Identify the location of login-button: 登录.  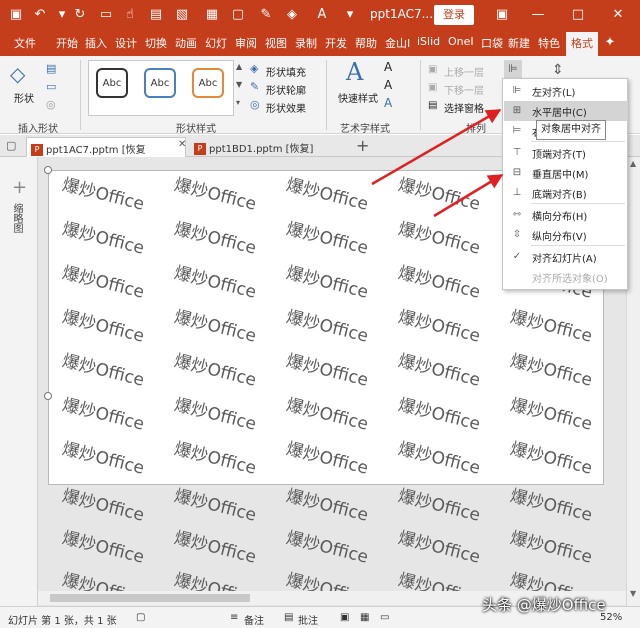
(454, 15).